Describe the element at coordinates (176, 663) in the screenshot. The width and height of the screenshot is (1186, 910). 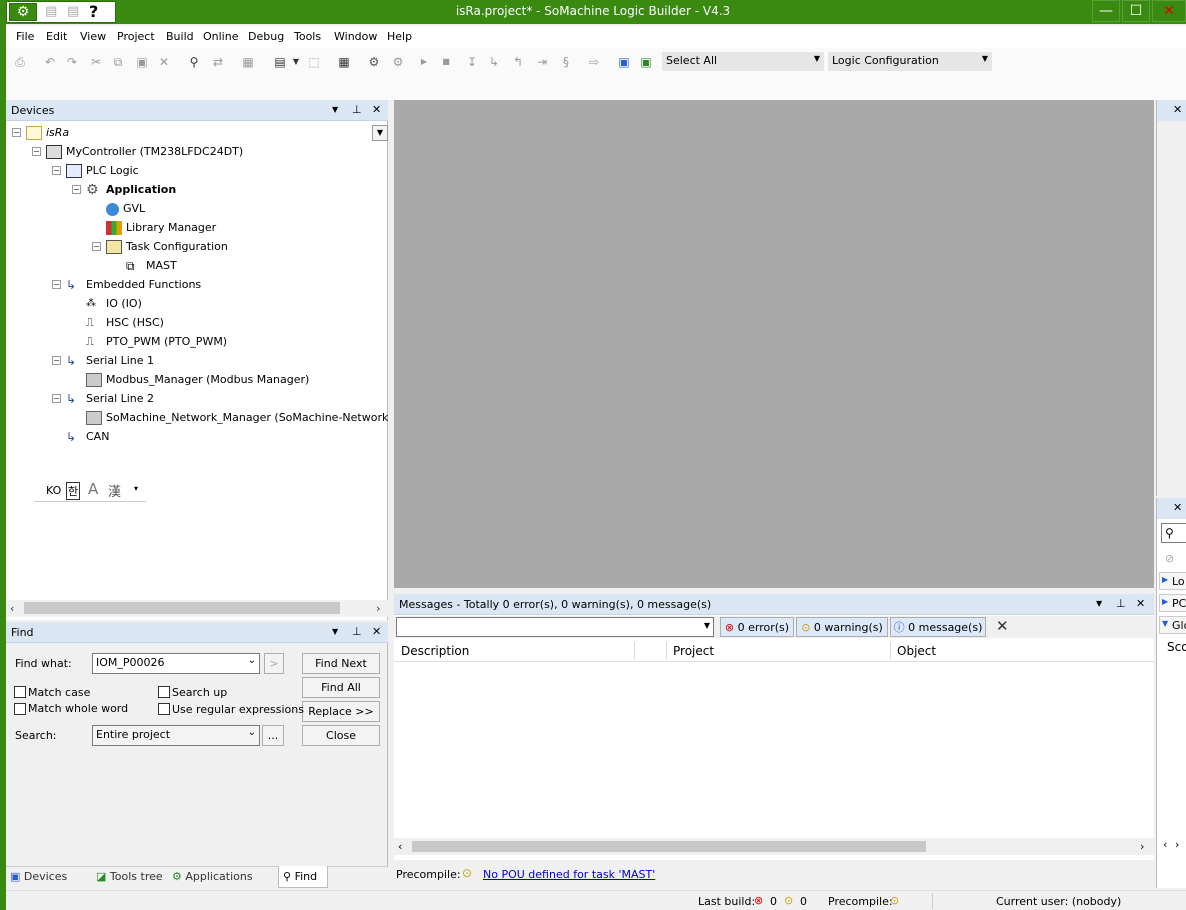
I see `find-what-input: IOM_P00026 ⌄` at that location.